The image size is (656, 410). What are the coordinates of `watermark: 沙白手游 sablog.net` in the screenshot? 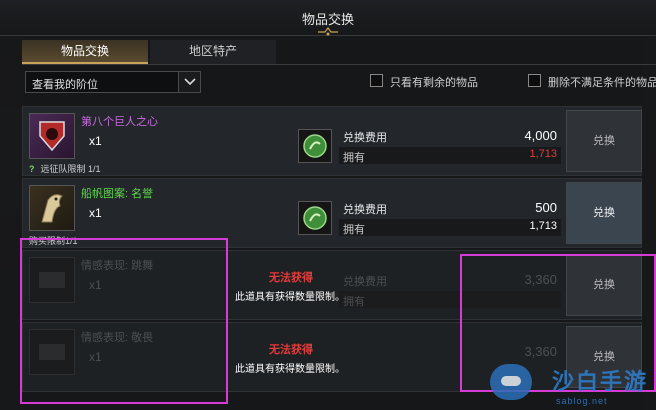 It's located at (572, 384).